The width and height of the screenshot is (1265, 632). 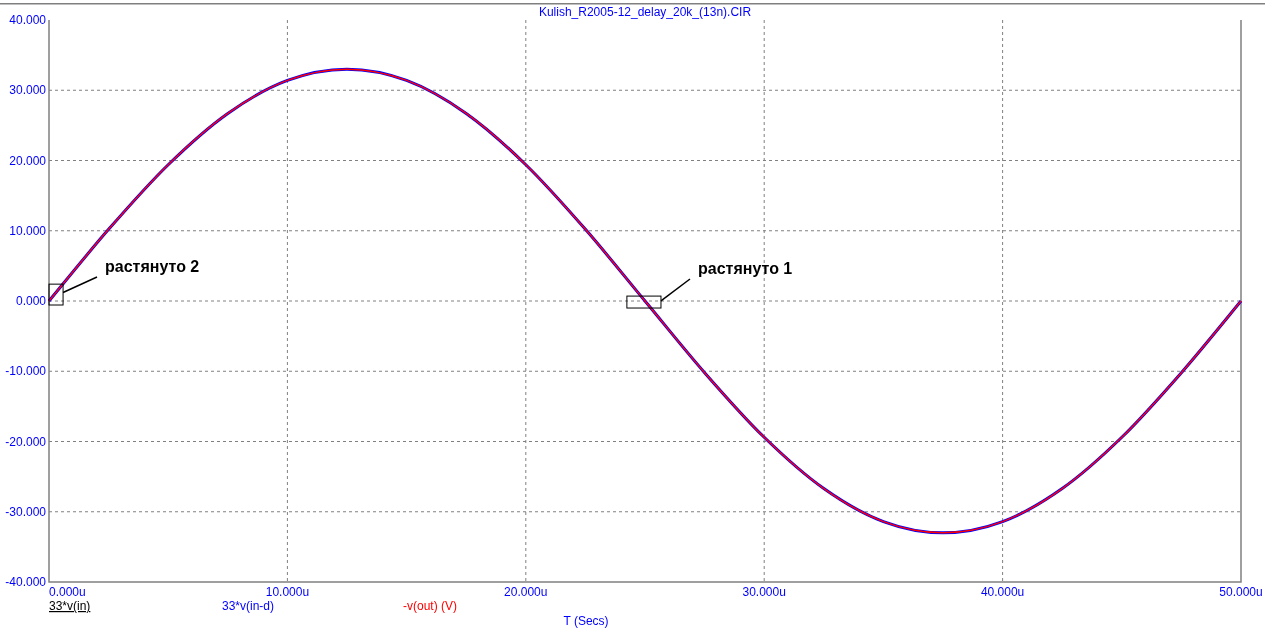 What do you see at coordinates (27, 20) in the screenshot?
I see `axis-tick-label: 40.000` at bounding box center [27, 20].